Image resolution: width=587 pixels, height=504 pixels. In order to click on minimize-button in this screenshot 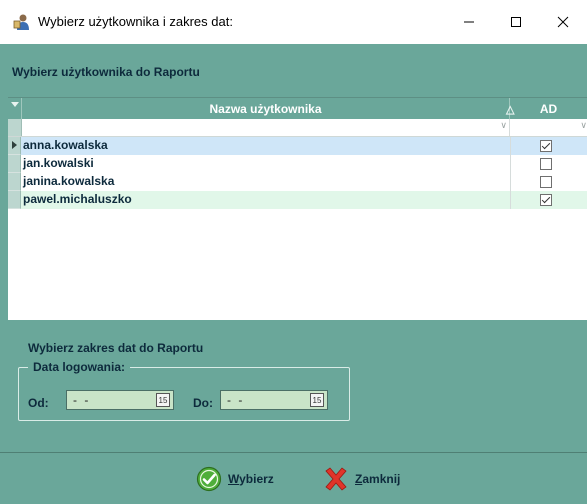, I will do `click(469, 22)`.